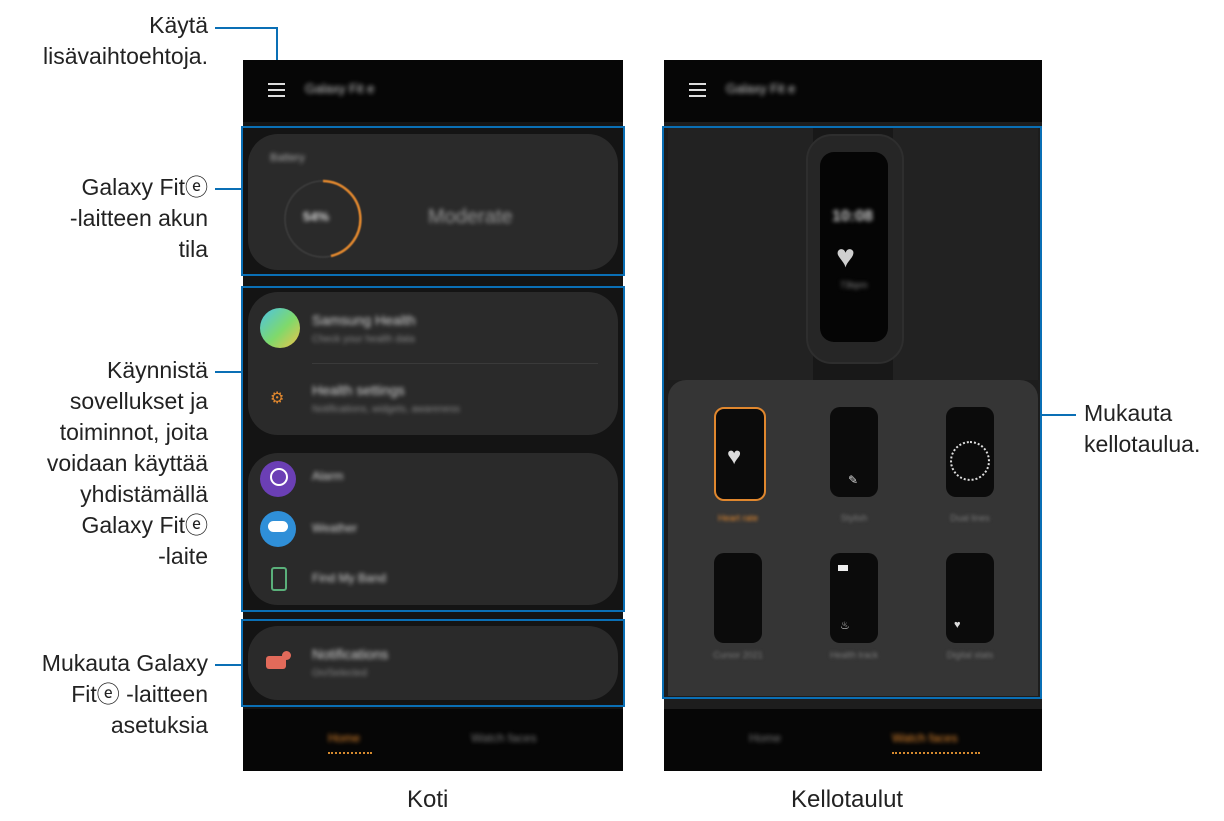 Image resolution: width=1224 pixels, height=821 pixels. Describe the element at coordinates (229, 372) in the screenshot. I see `apps-leader` at that location.